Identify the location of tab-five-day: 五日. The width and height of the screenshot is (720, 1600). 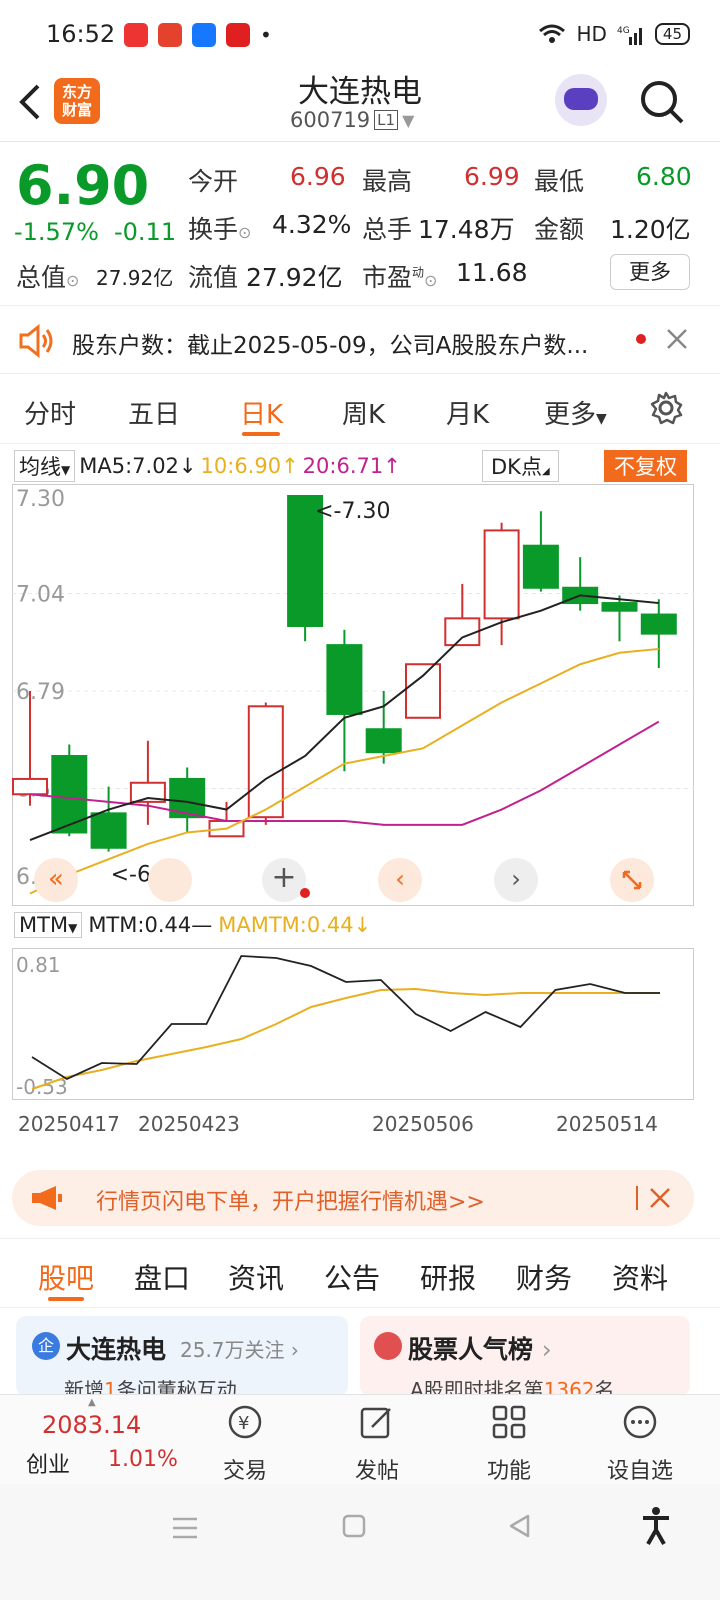
(154, 412).